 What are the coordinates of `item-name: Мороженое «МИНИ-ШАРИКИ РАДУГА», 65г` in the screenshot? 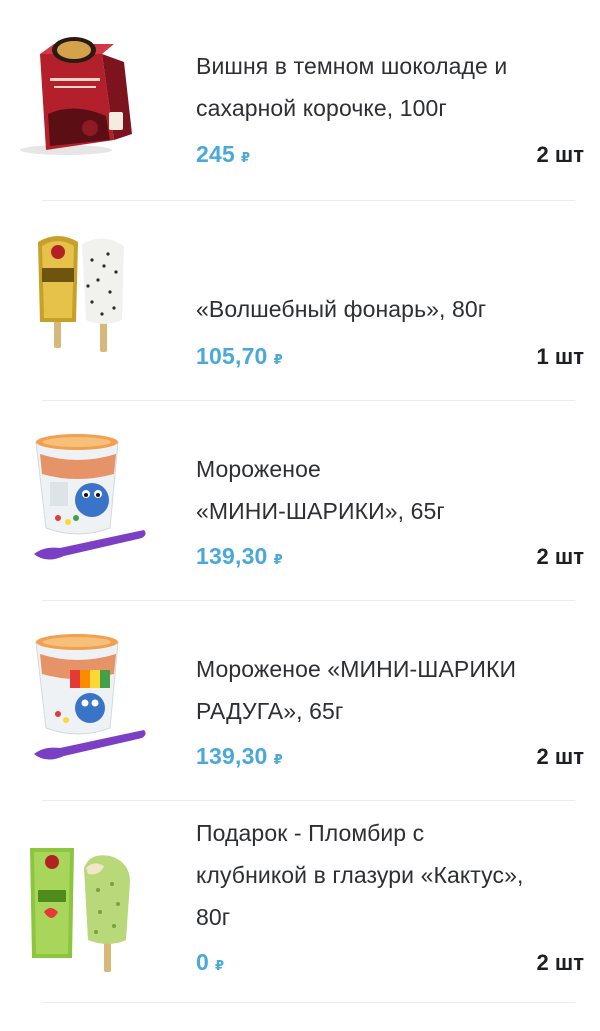 It's located at (356, 690).